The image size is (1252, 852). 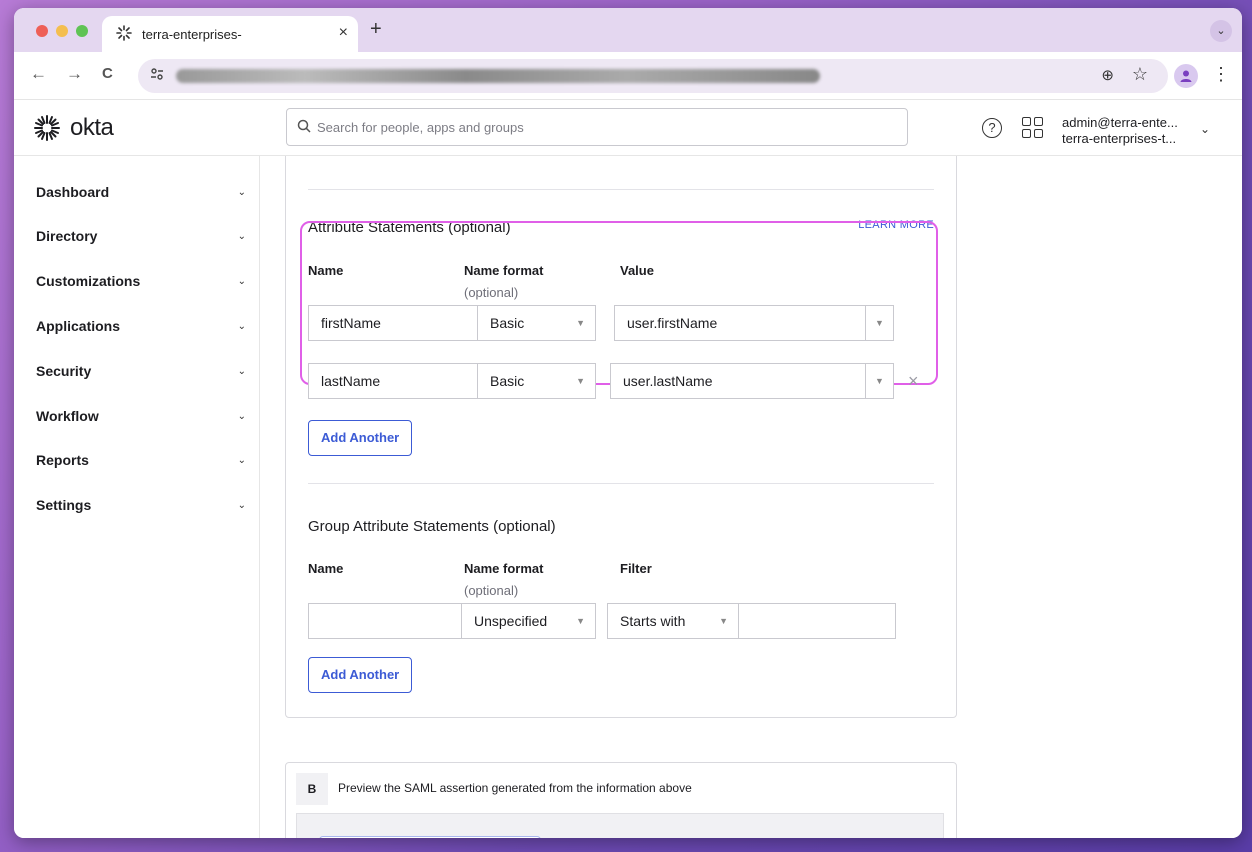 What do you see at coordinates (511, 621) in the screenshot?
I see `select-value: Unspecified` at bounding box center [511, 621].